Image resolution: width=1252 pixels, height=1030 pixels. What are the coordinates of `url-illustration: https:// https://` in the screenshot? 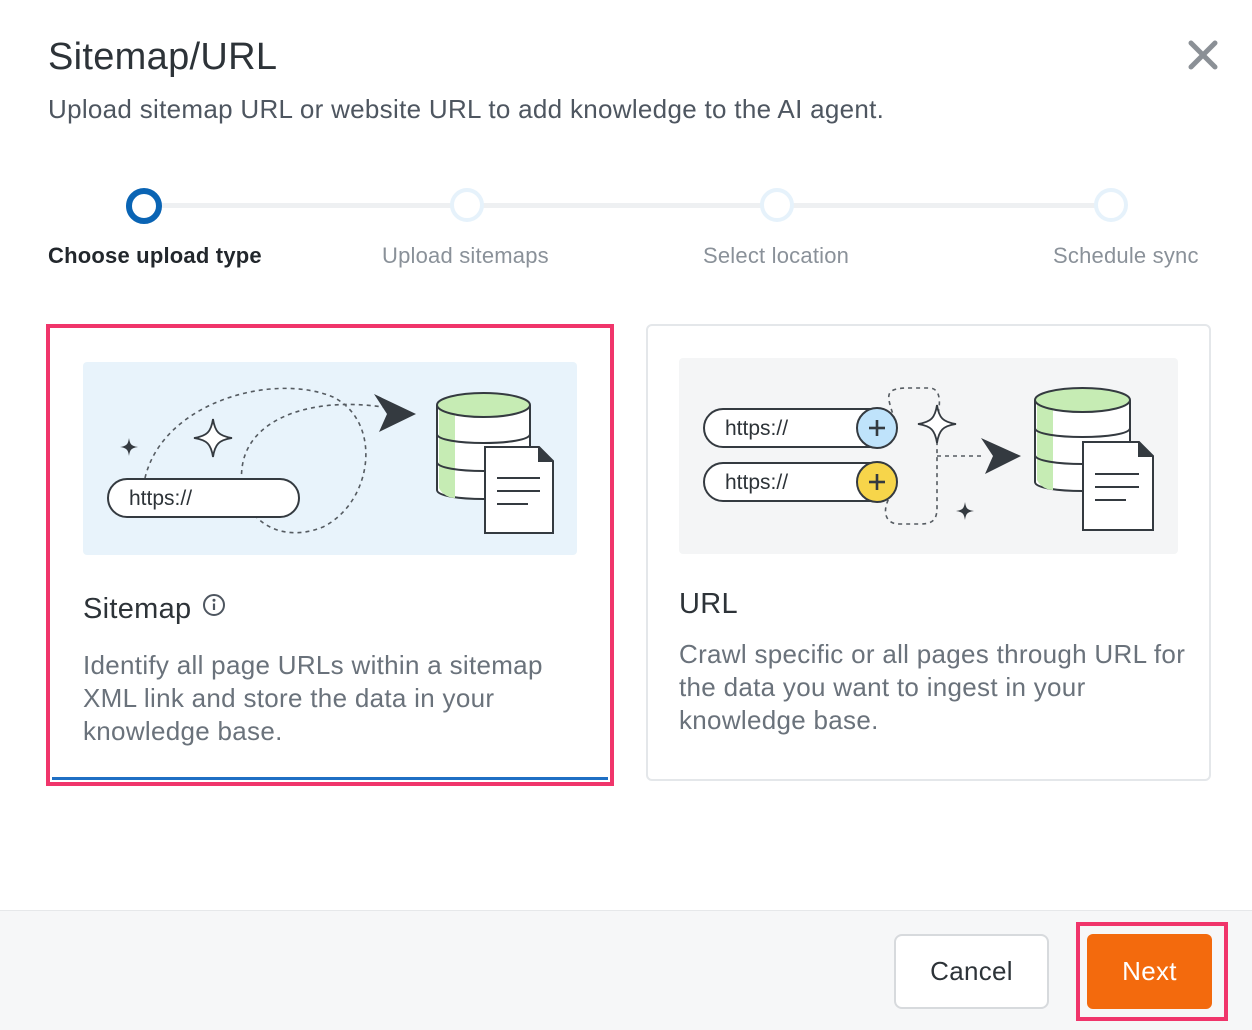 It's located at (928, 456).